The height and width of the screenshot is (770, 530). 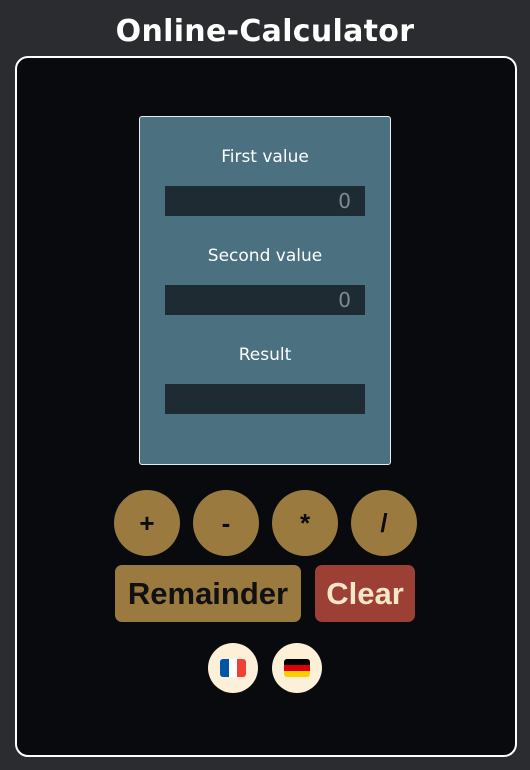 I want to click on french-flag-icon, so click(x=233, y=668).